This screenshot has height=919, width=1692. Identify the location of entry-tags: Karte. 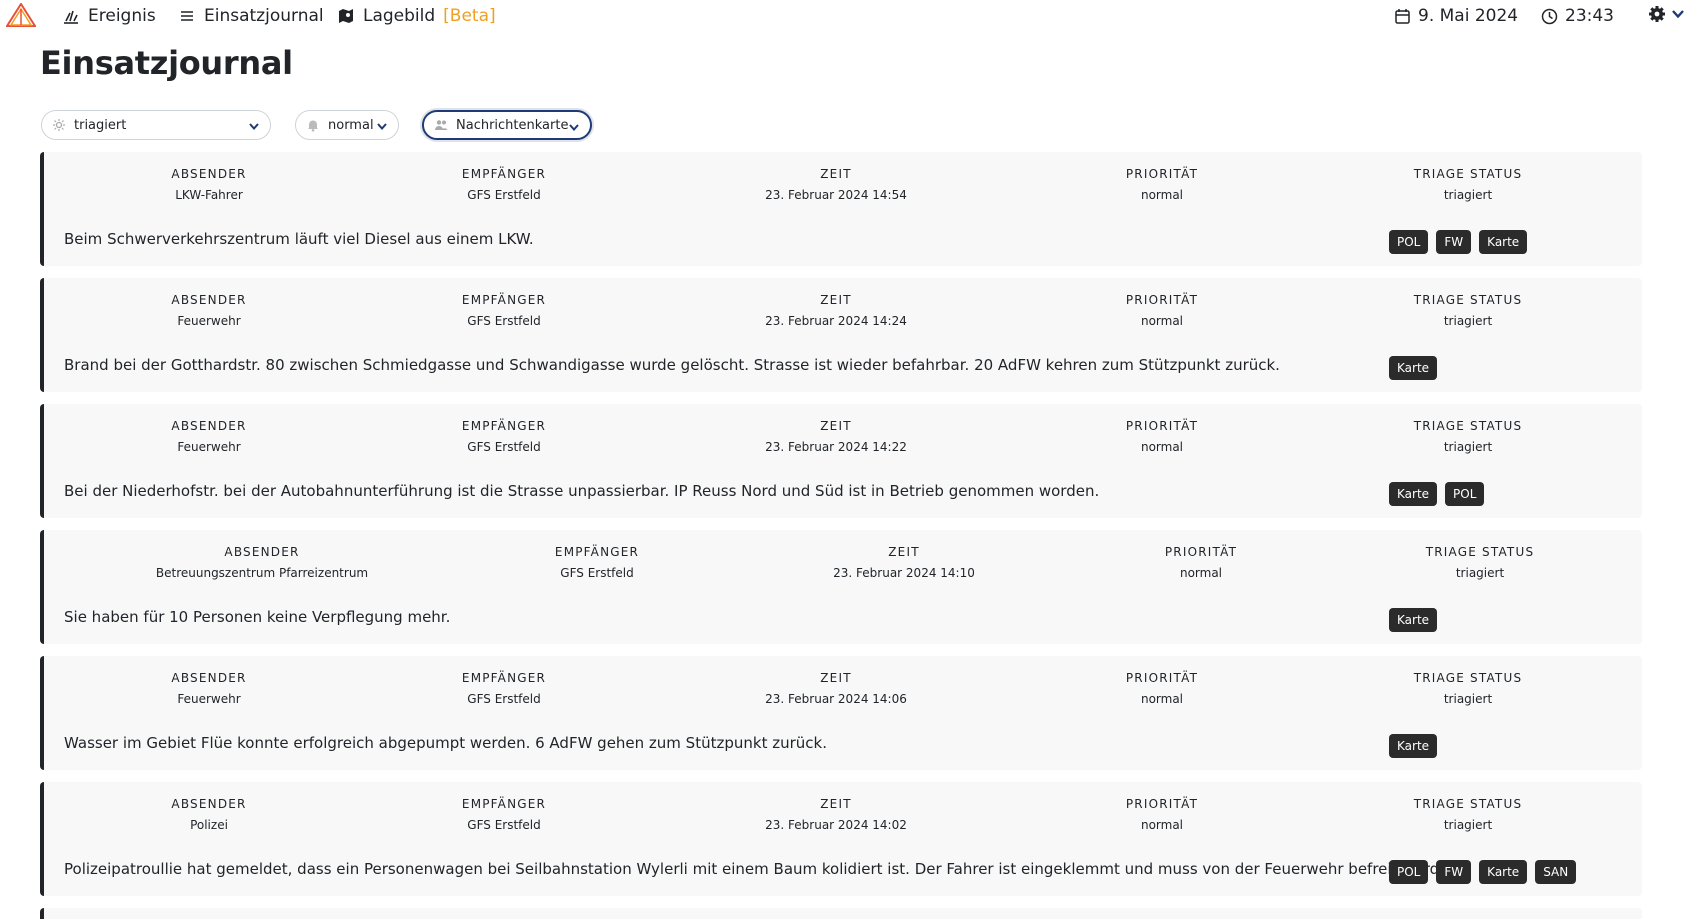
(1413, 620).